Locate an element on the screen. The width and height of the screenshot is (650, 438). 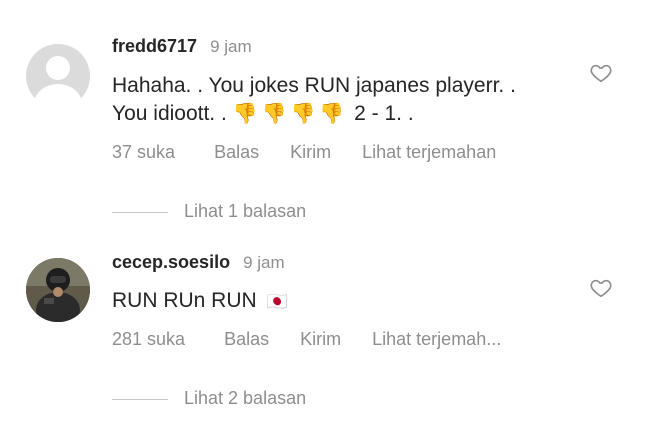
profile-photo is located at coordinates (58, 290).